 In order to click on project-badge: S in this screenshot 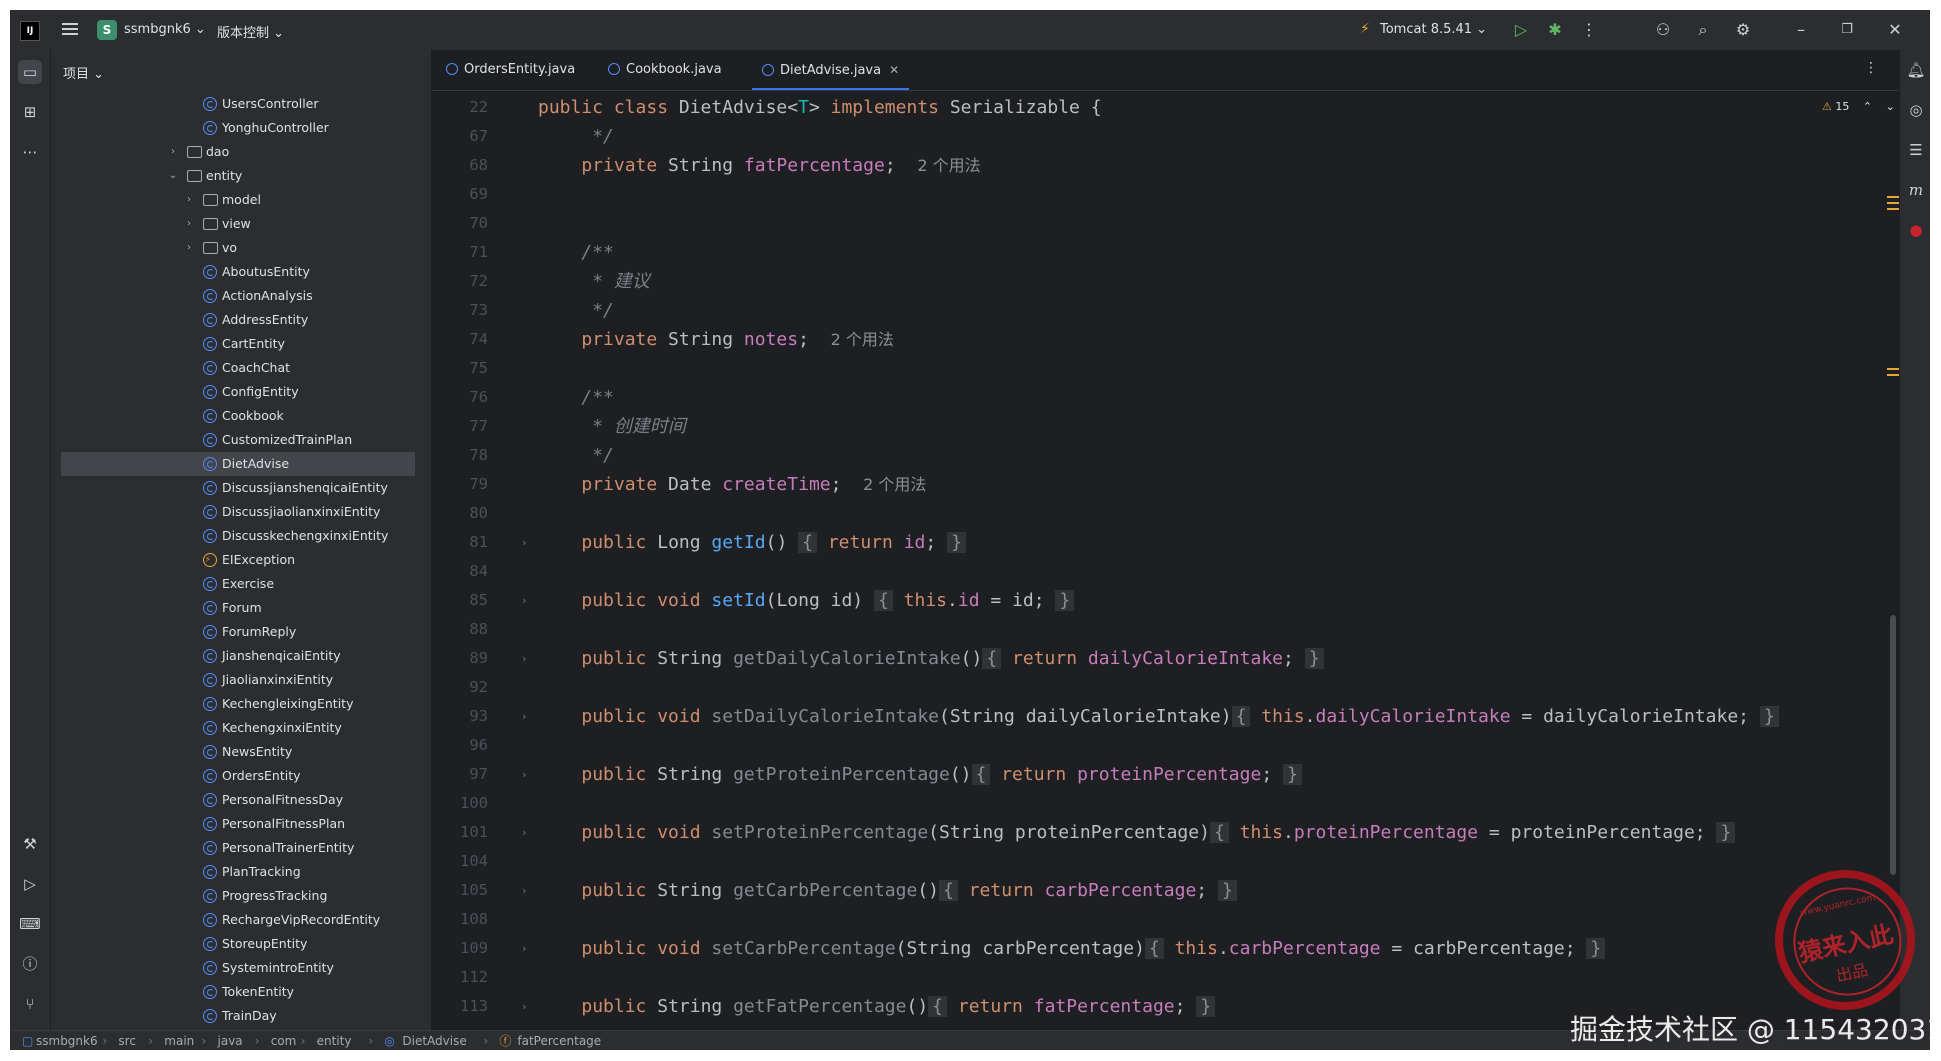, I will do `click(107, 30)`.